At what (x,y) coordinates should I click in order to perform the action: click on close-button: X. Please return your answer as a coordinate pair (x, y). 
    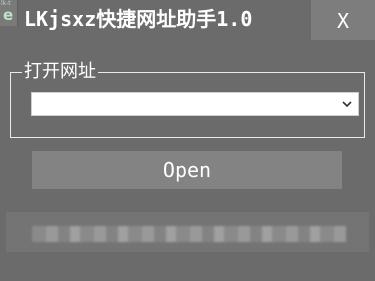
    Looking at the image, I should click on (343, 20).